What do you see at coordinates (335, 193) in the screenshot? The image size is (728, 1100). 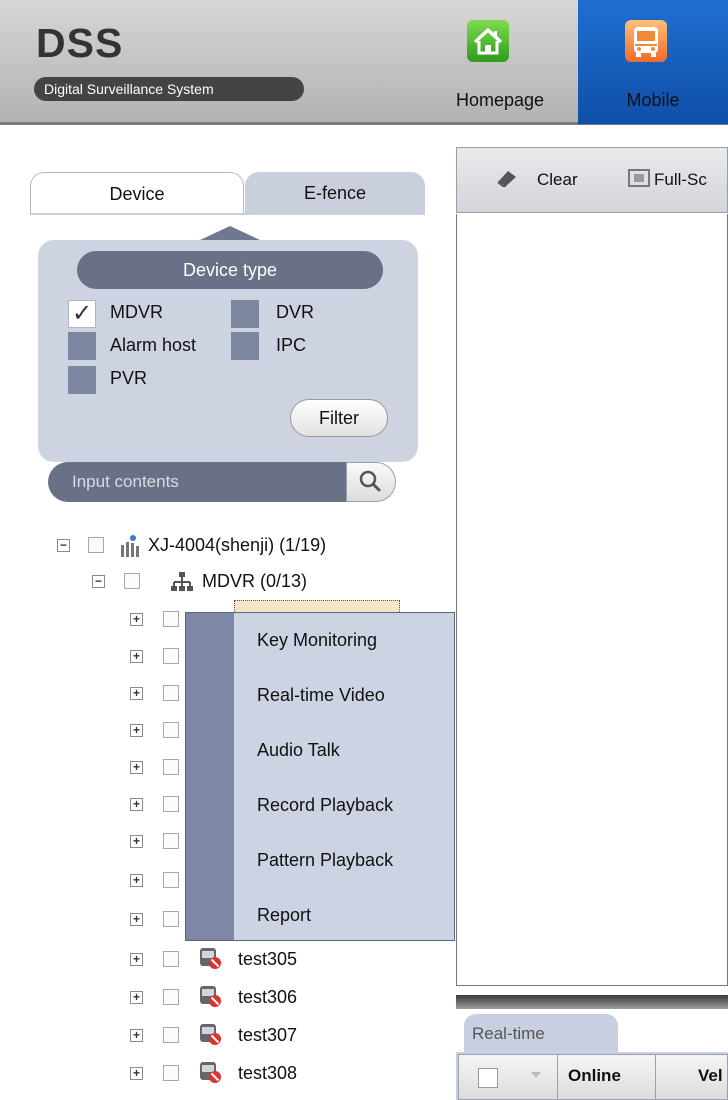 I see `tab-efence: E-fence` at bounding box center [335, 193].